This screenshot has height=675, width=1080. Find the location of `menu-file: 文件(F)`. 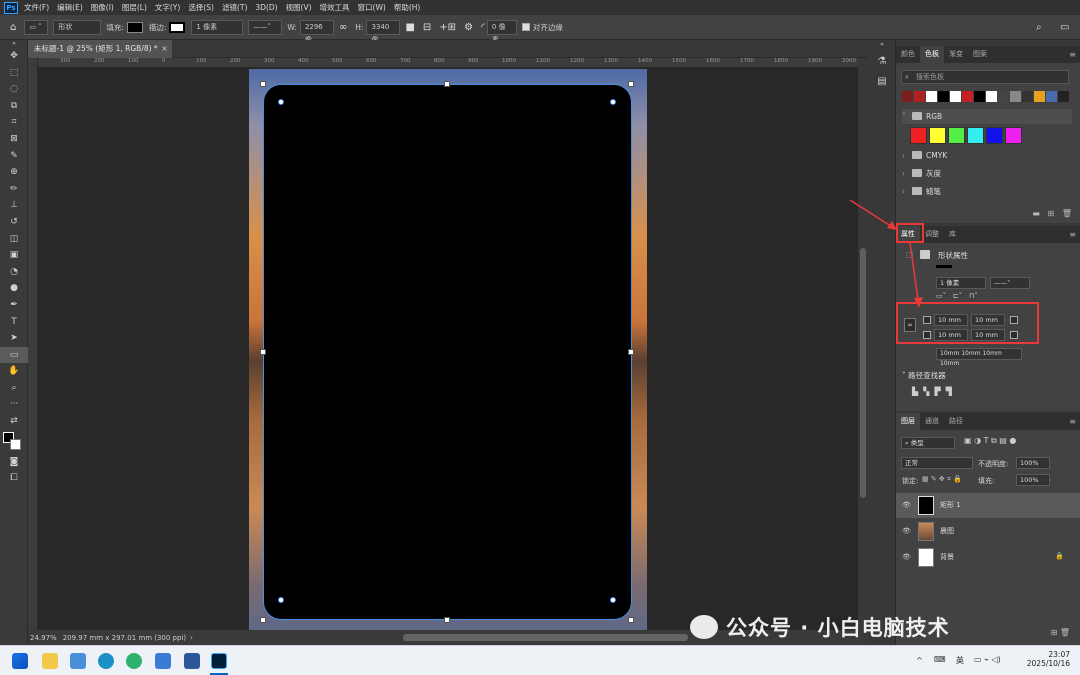

menu-file: 文件(F) is located at coordinates (36, 7).